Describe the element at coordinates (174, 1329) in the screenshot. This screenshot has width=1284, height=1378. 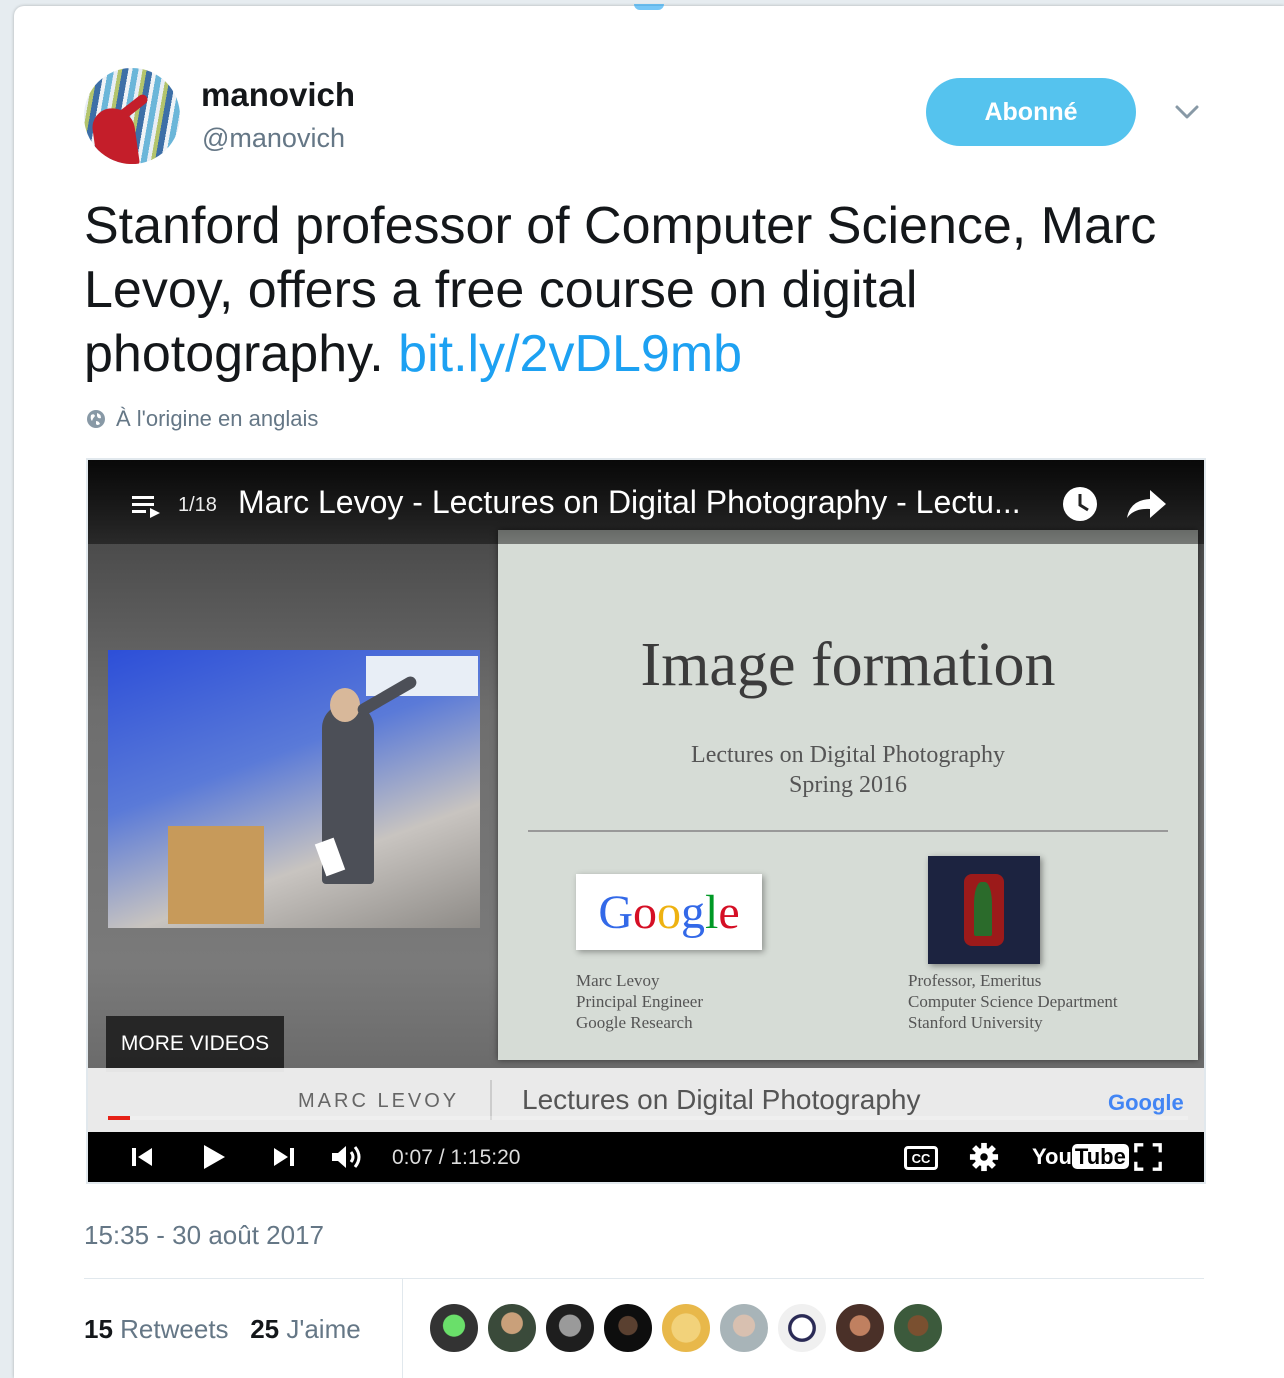
I see `retweets-label: Retweets` at that location.